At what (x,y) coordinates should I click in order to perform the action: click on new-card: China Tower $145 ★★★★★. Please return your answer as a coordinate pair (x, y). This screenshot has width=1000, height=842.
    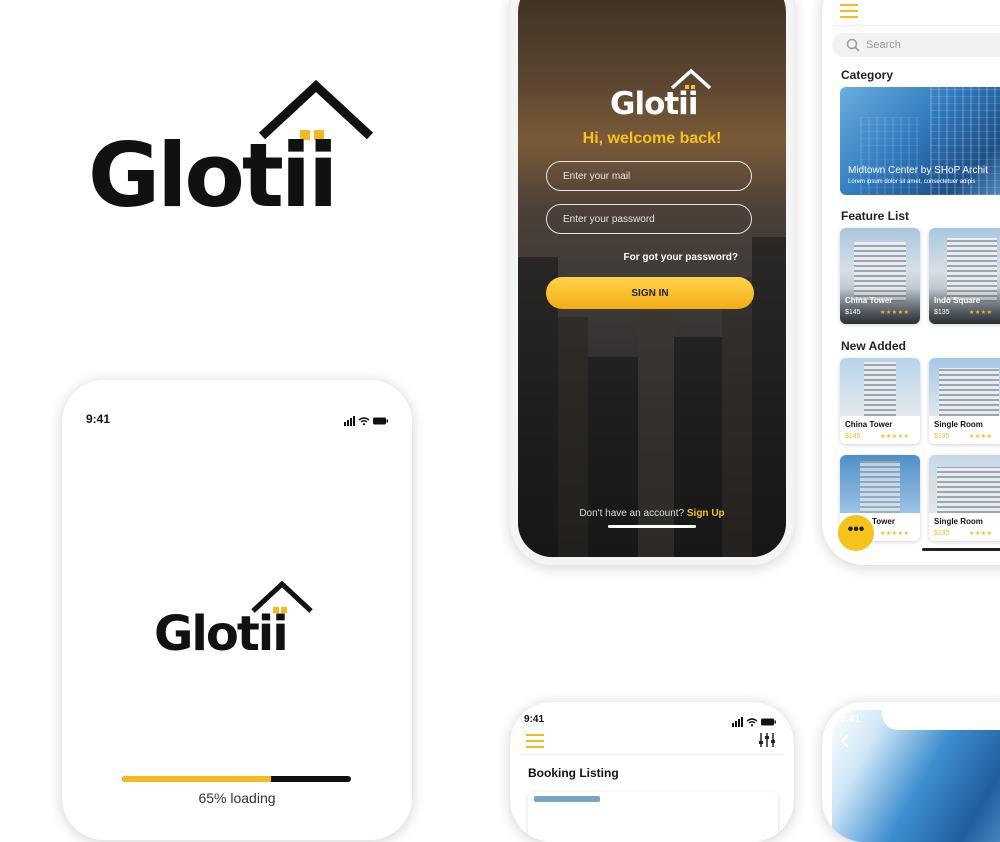
    Looking at the image, I should click on (880, 401).